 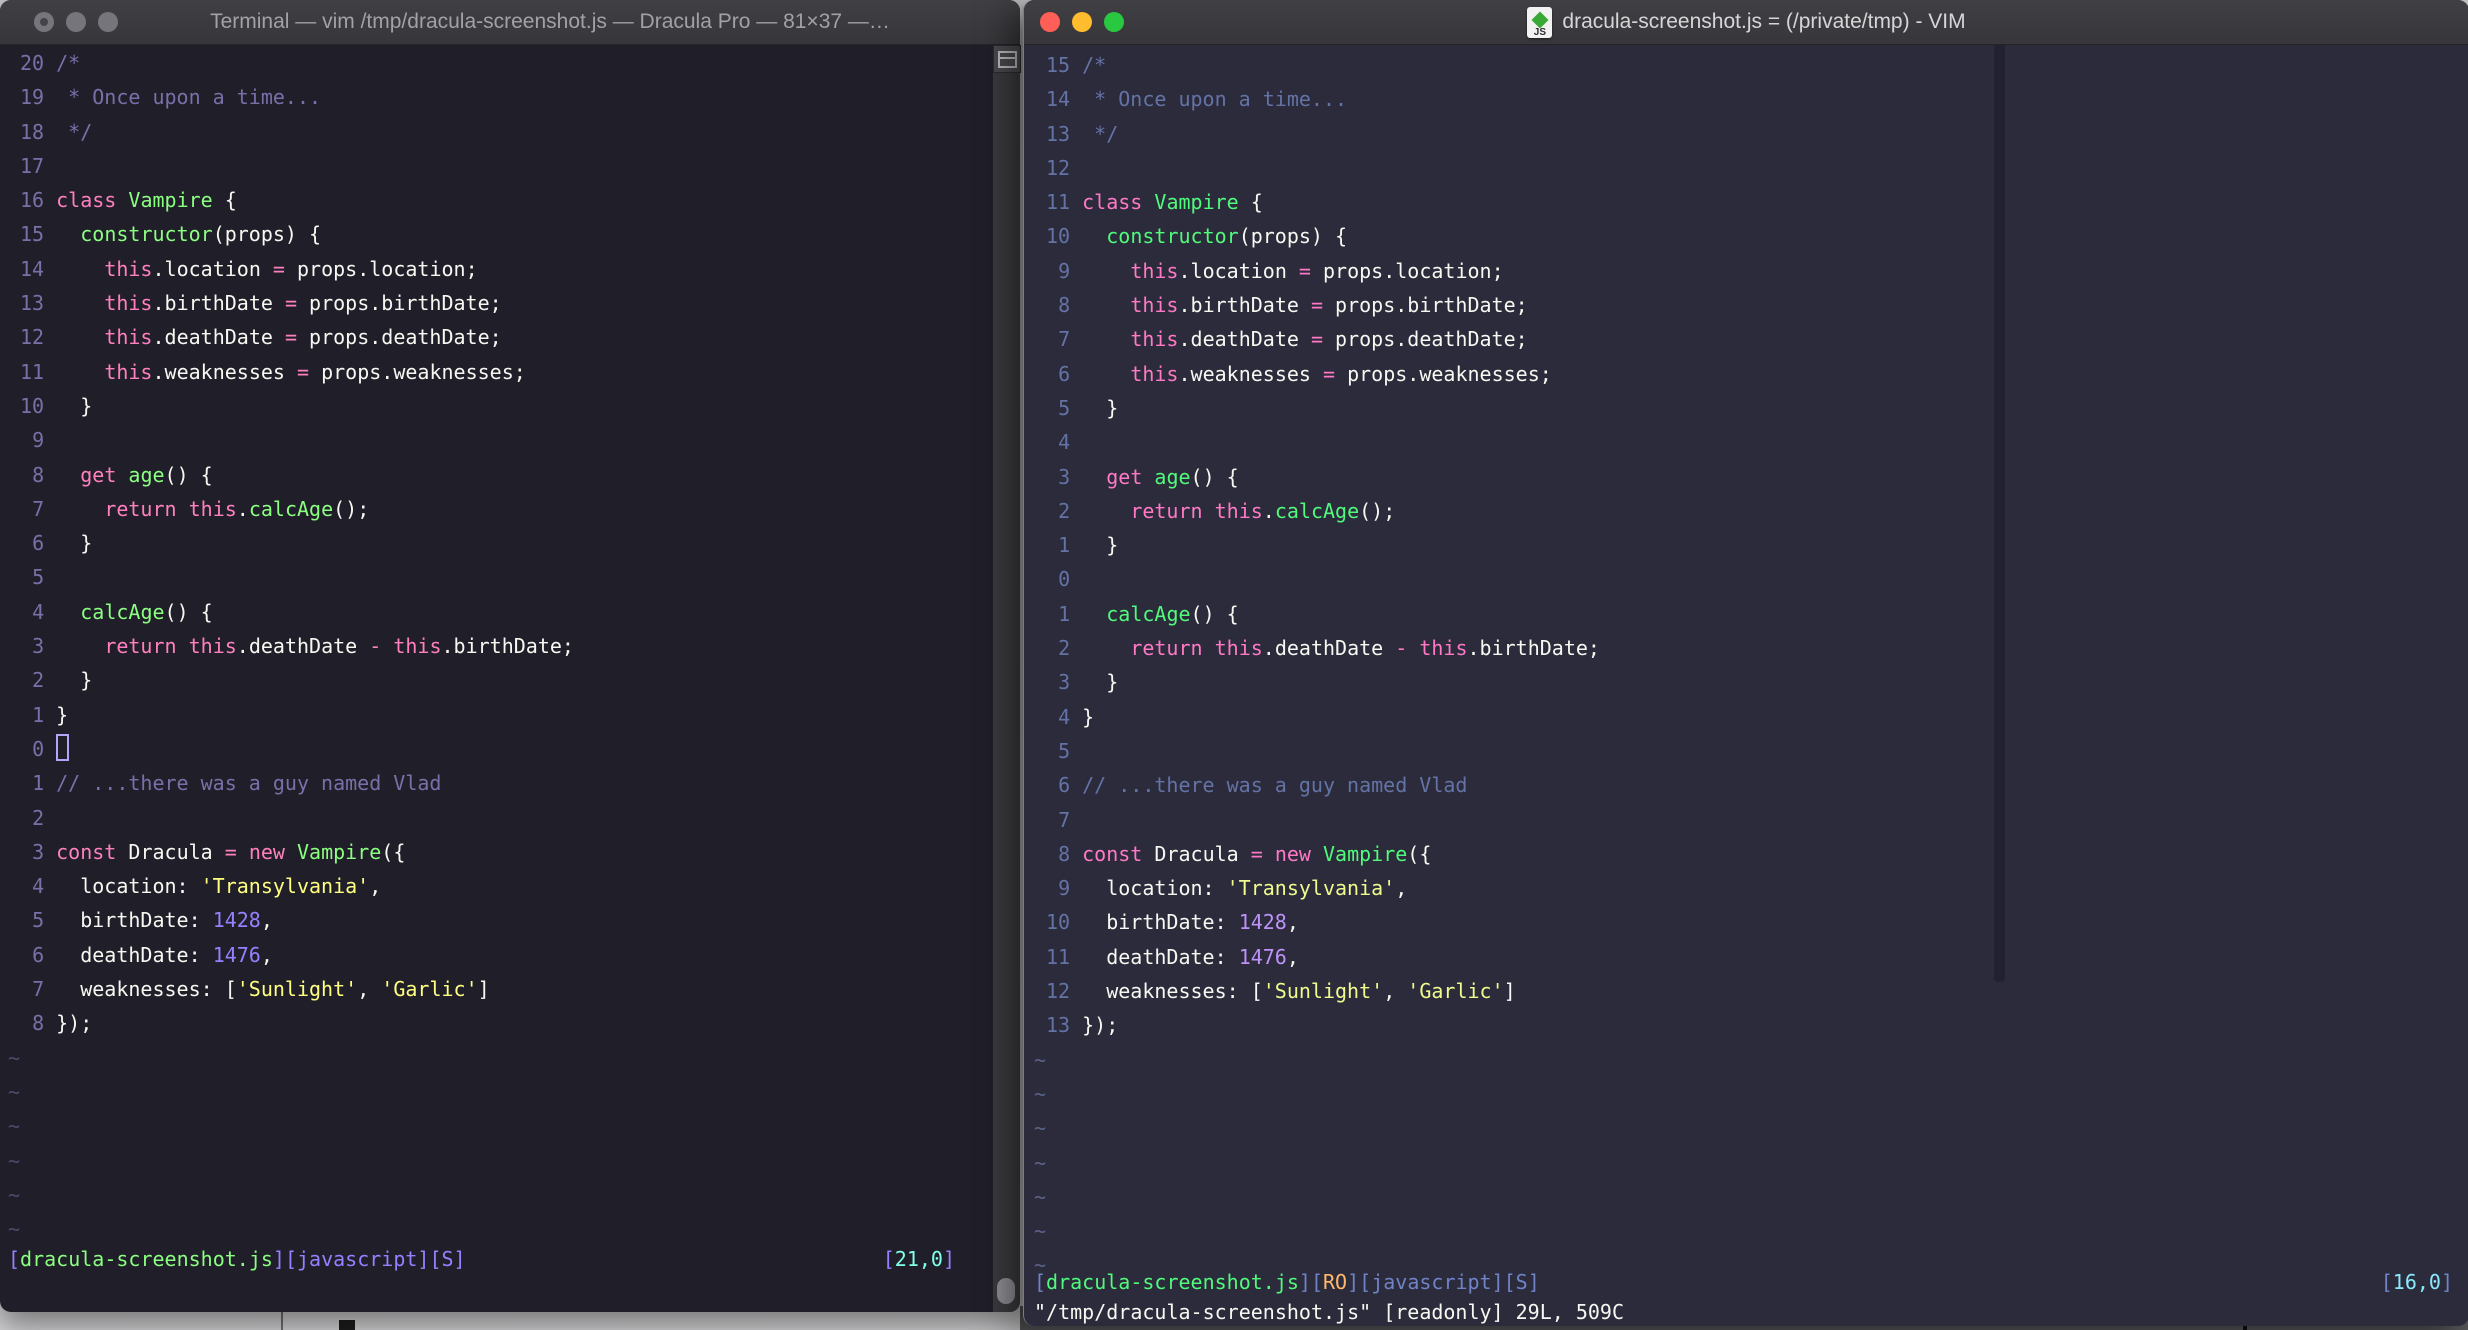 I want to click on code-row: 6 this.weaknesses = props.weaknesses;, so click(x=1317, y=374).